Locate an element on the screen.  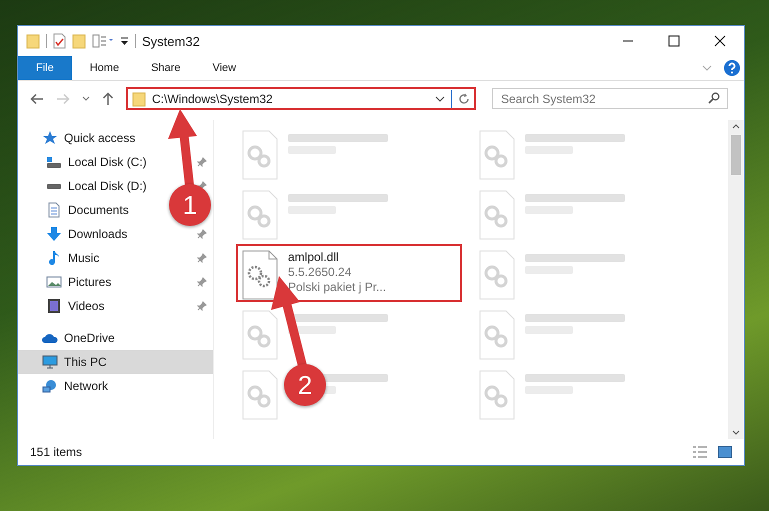
ribbon-tab: File is located at coordinates (45, 68).